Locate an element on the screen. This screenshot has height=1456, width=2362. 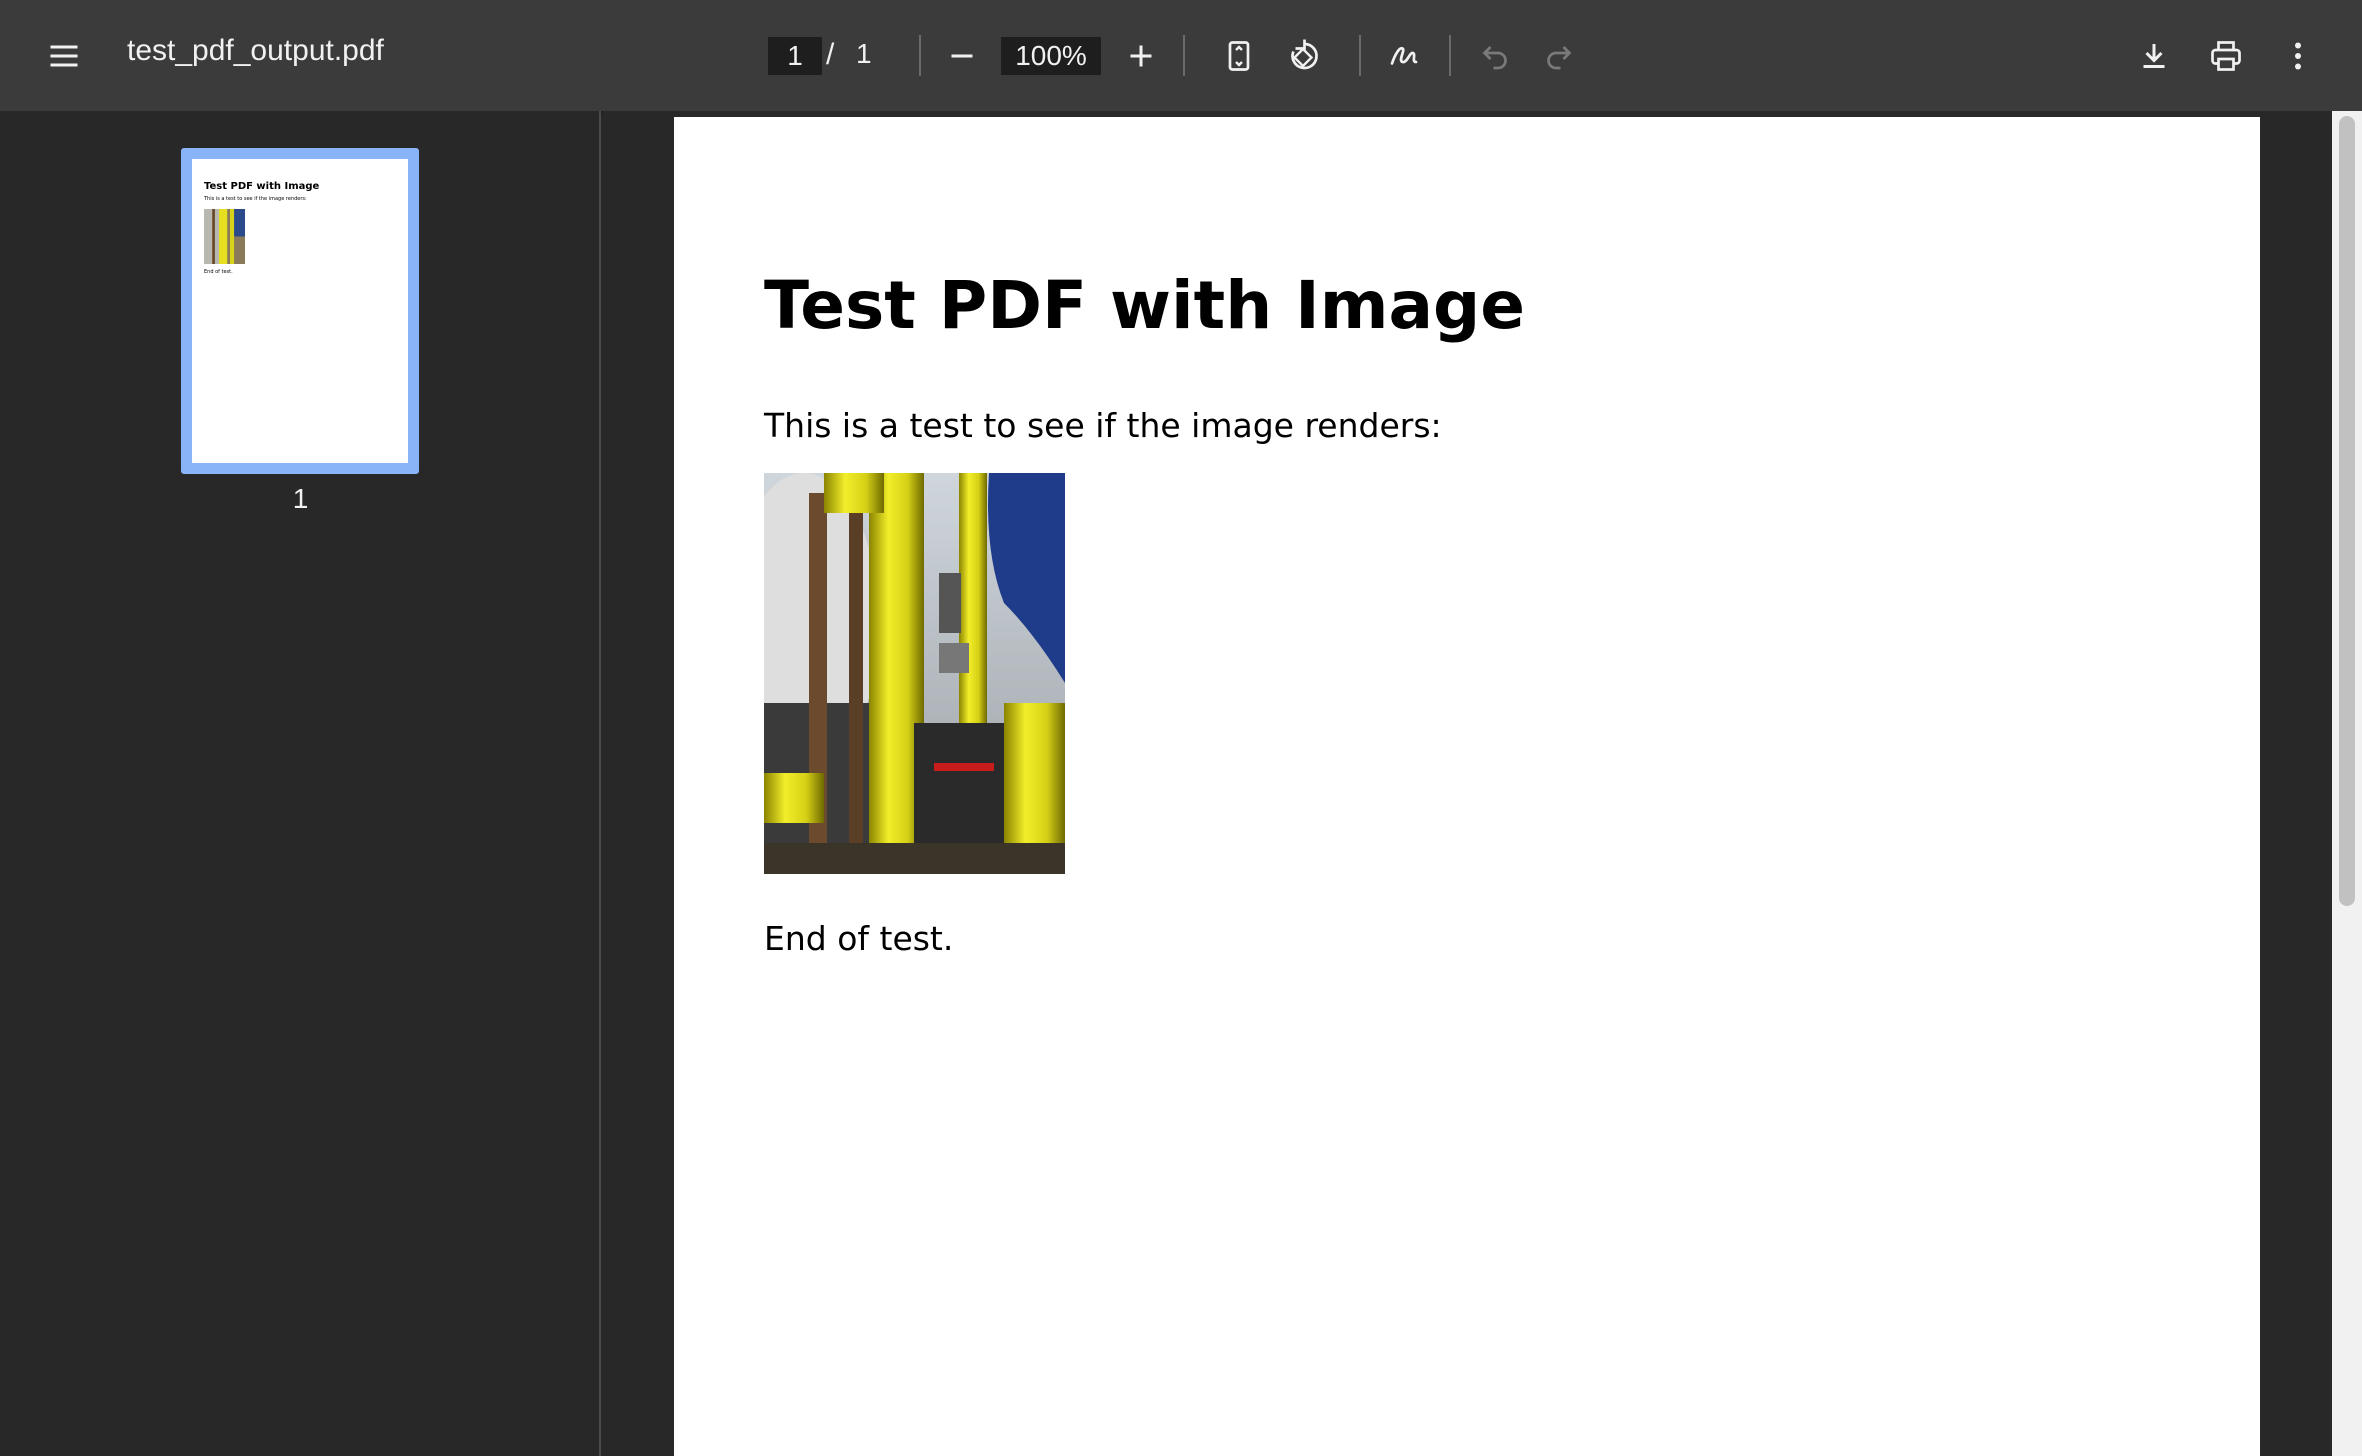
undo-icon is located at coordinates (1494, 58).